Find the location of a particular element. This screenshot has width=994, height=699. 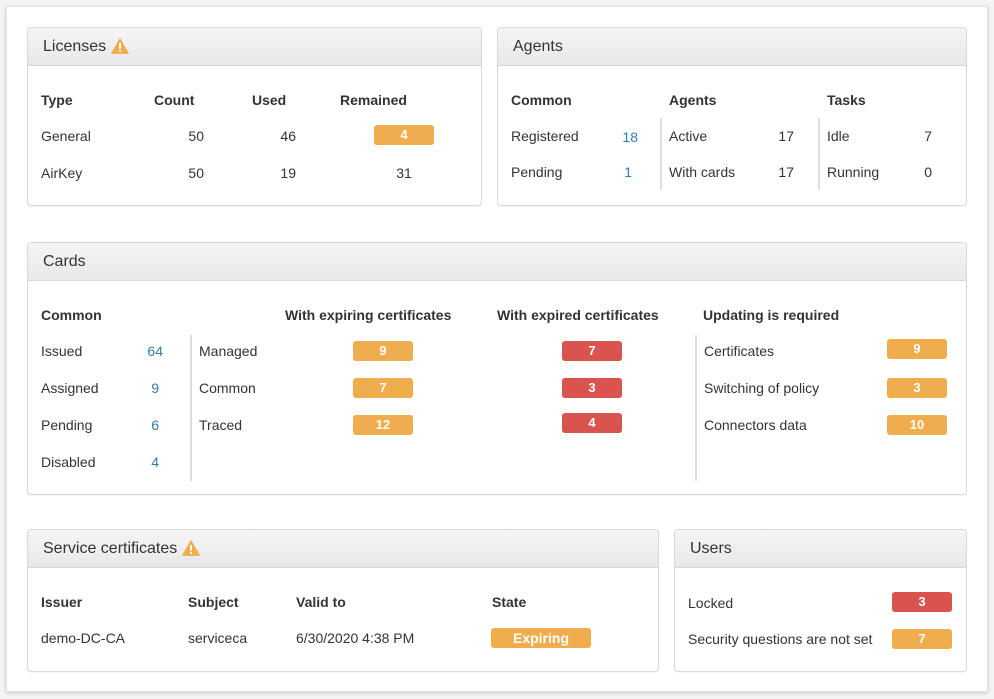

cards-disabled-link: 4 is located at coordinates (143, 462).